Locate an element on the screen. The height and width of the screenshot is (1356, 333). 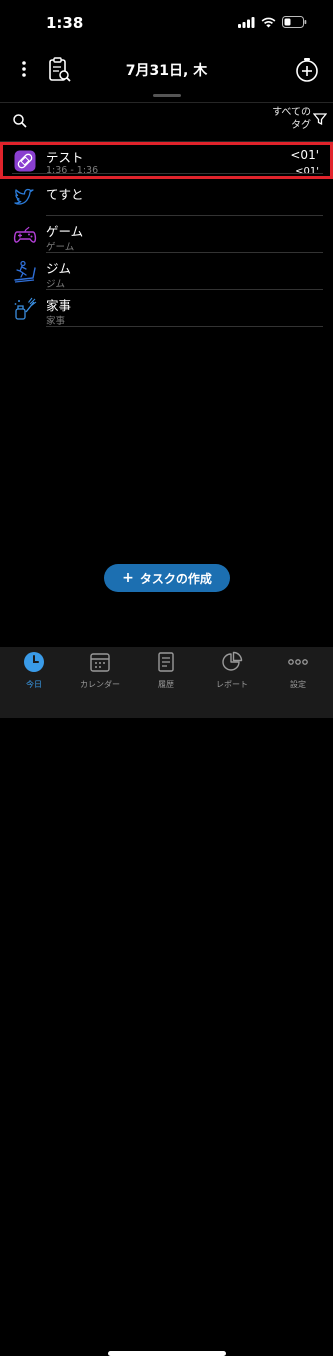
task-row-housework: 家事 家事 is located at coordinates (166, 308).